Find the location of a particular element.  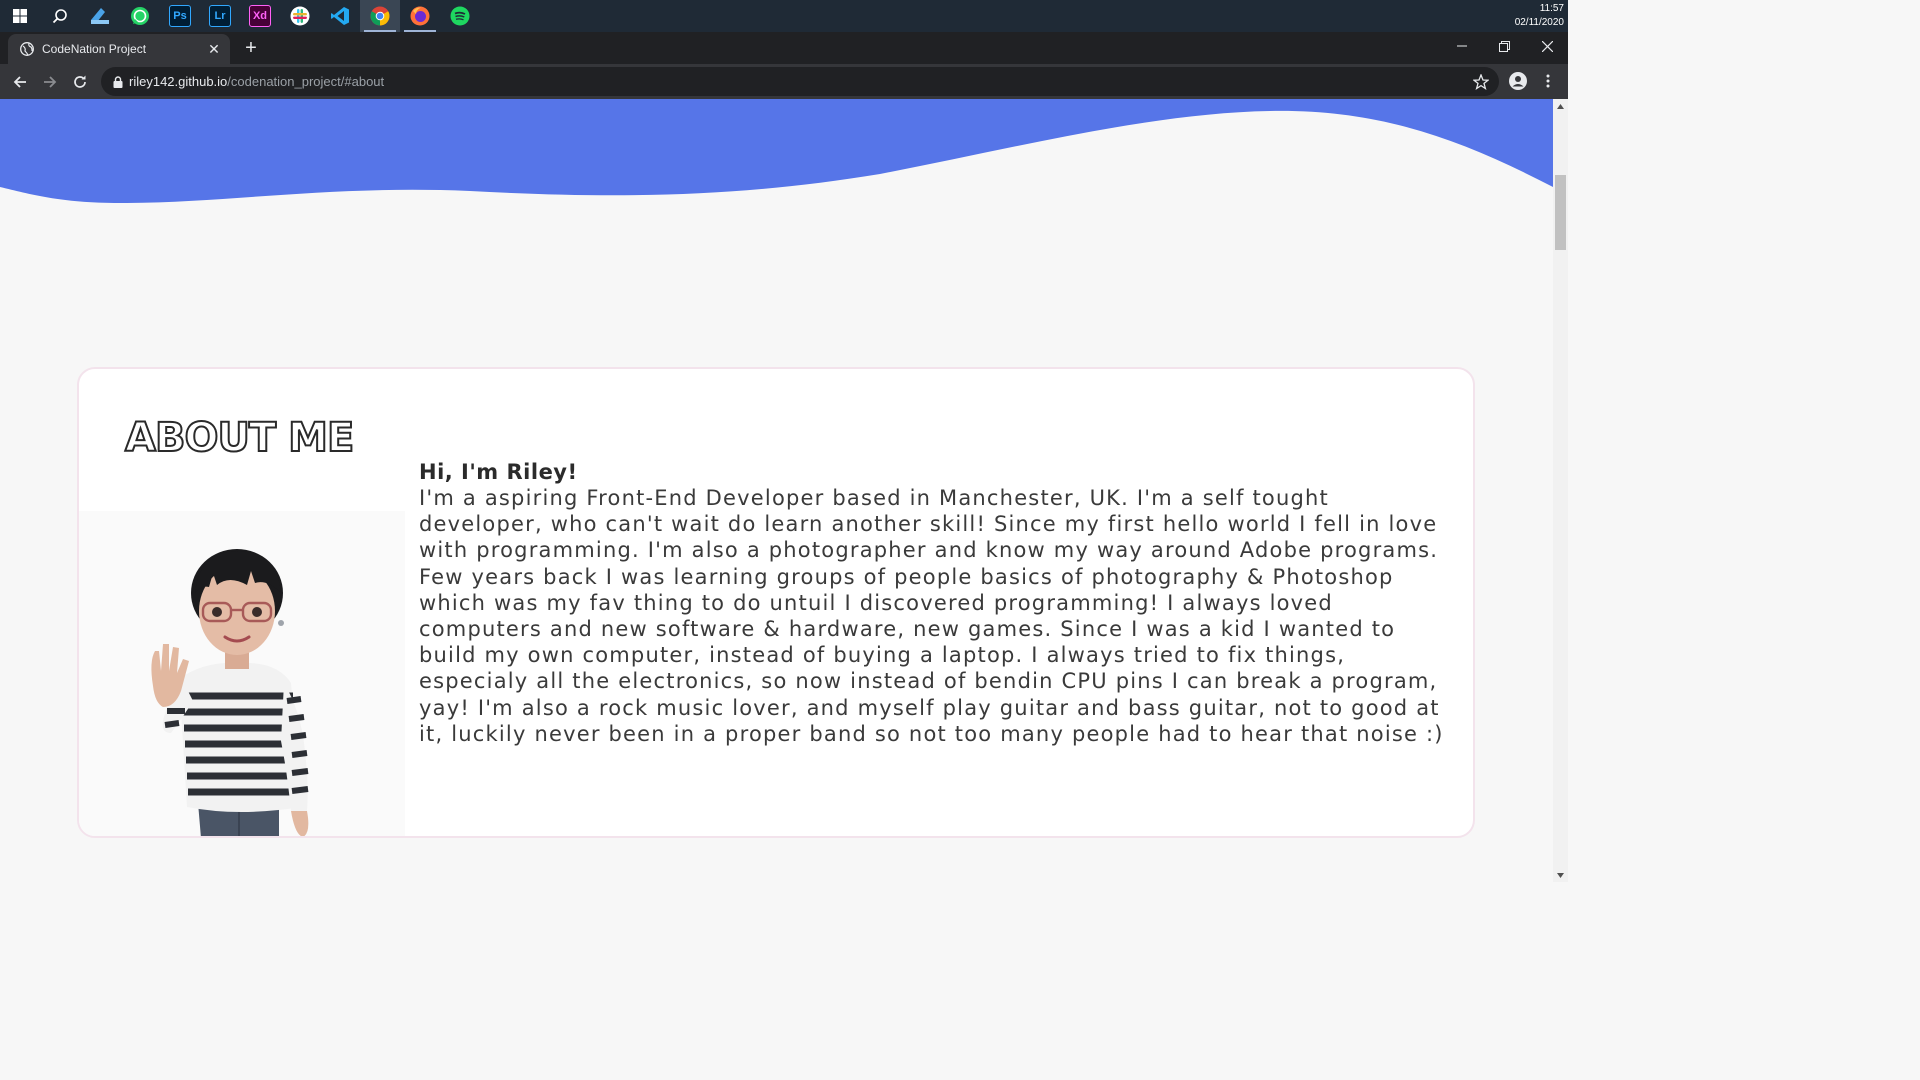

url-path: /codenation_project/#about is located at coordinates (306, 81).